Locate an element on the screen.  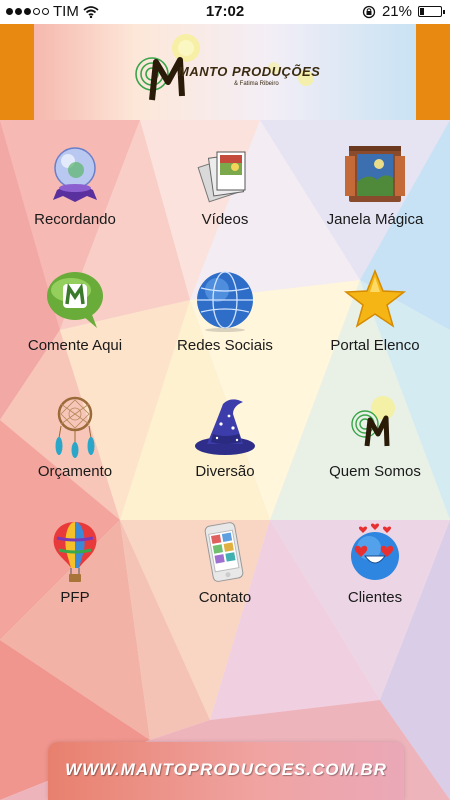
menu-item-recordando: Recordando is located at coordinates (75, 183).